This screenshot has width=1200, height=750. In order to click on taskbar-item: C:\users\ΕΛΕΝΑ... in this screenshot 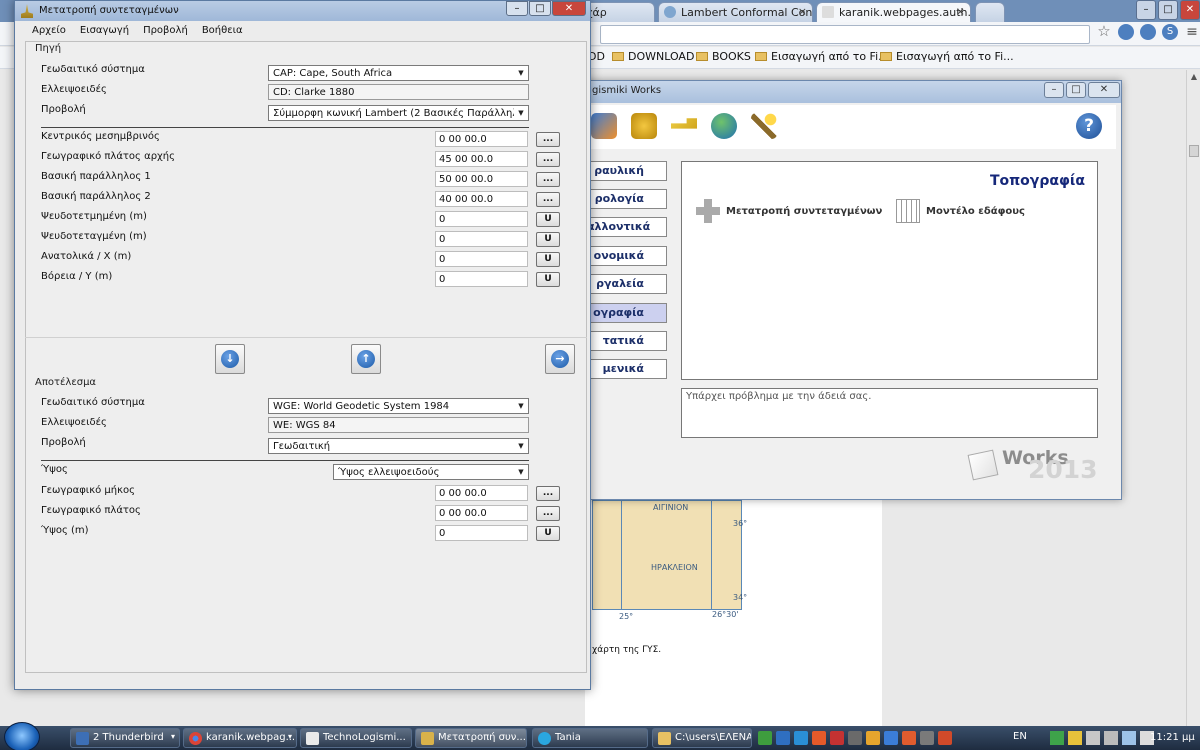, I will do `click(702, 738)`.